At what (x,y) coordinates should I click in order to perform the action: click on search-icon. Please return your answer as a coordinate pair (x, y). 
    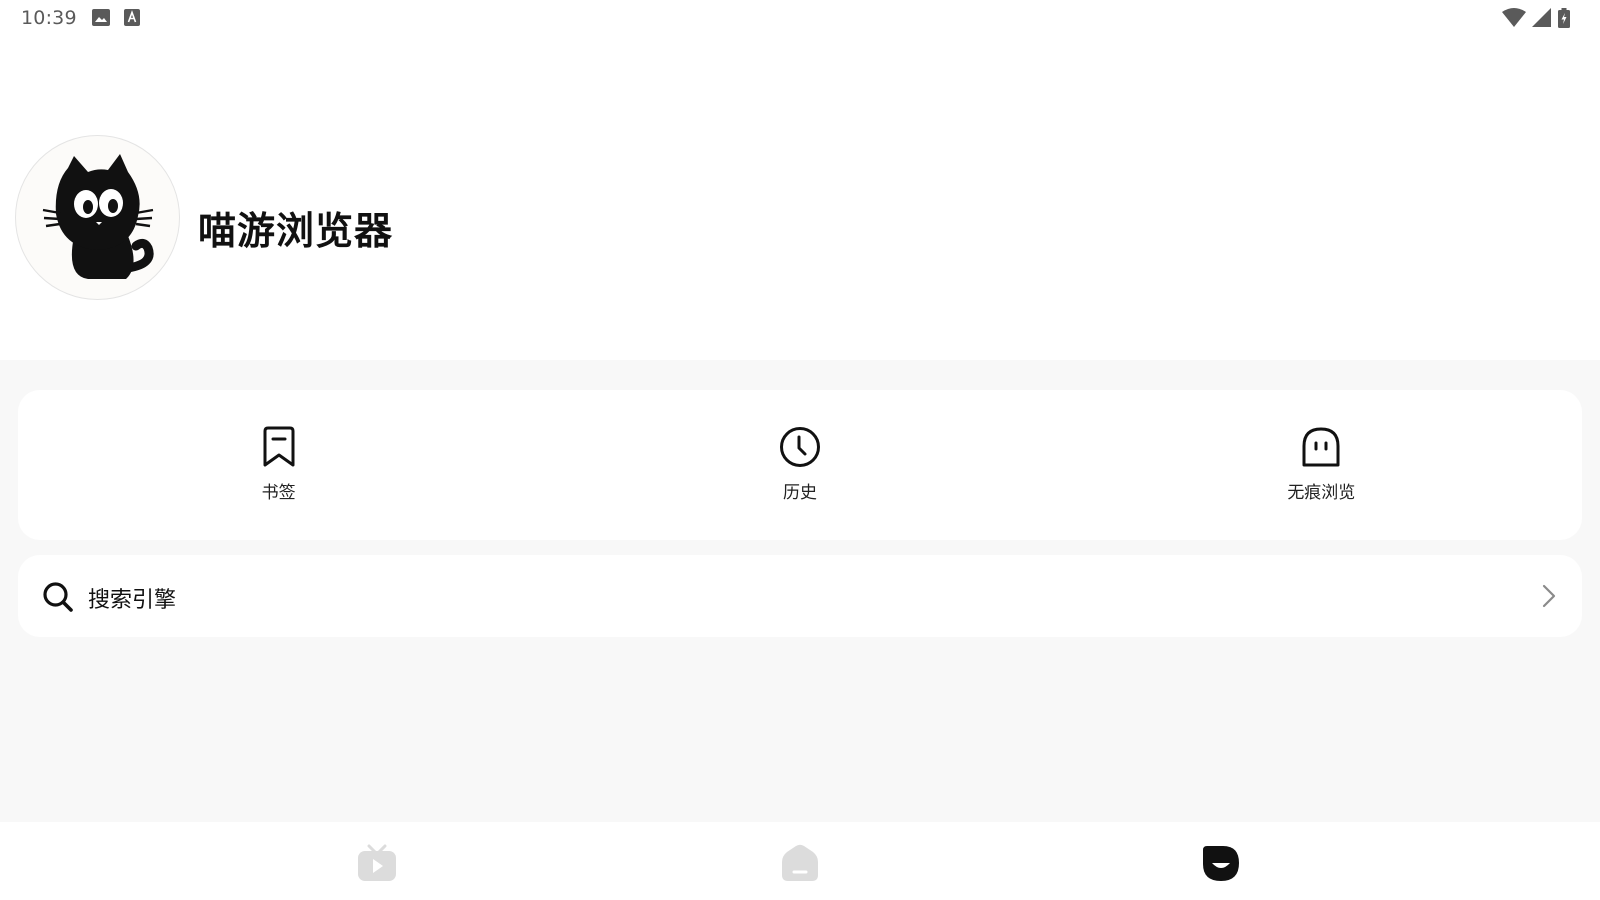
    Looking at the image, I should click on (58, 599).